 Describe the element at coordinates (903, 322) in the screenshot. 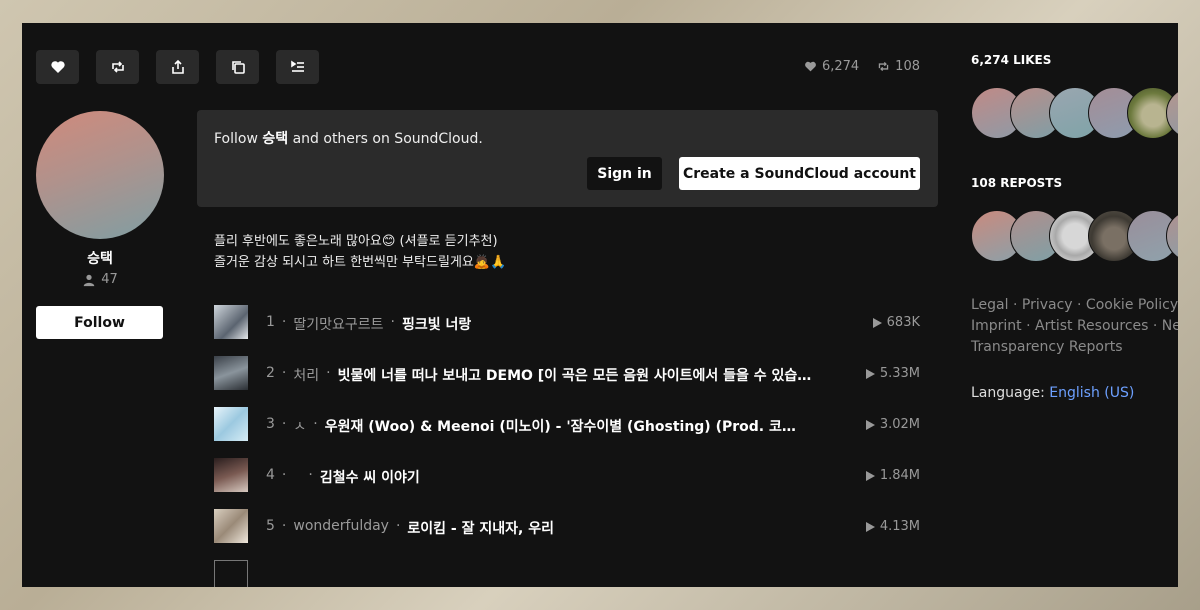

I see `plays-value: 683K` at that location.